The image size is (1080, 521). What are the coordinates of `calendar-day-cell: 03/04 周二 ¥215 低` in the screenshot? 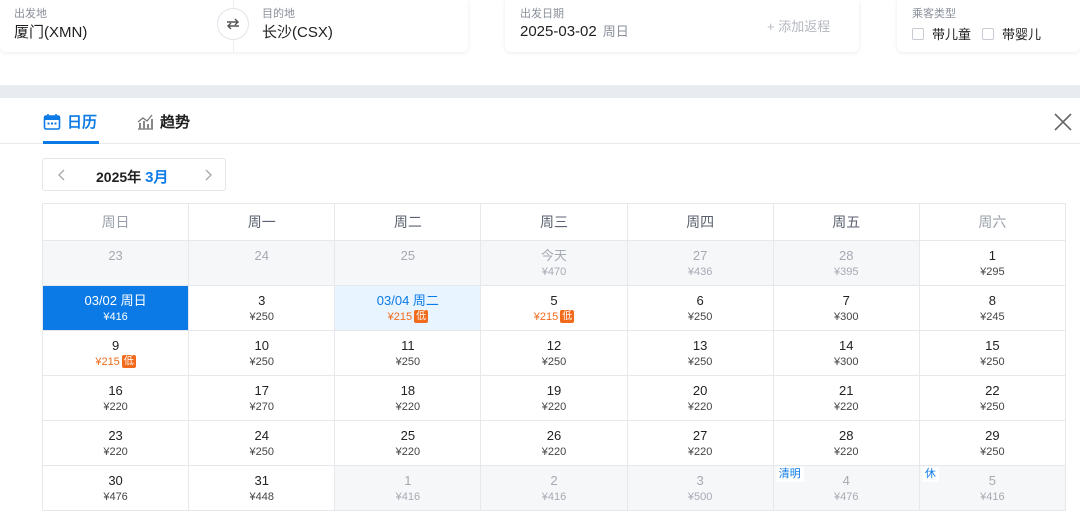 It's located at (408, 308).